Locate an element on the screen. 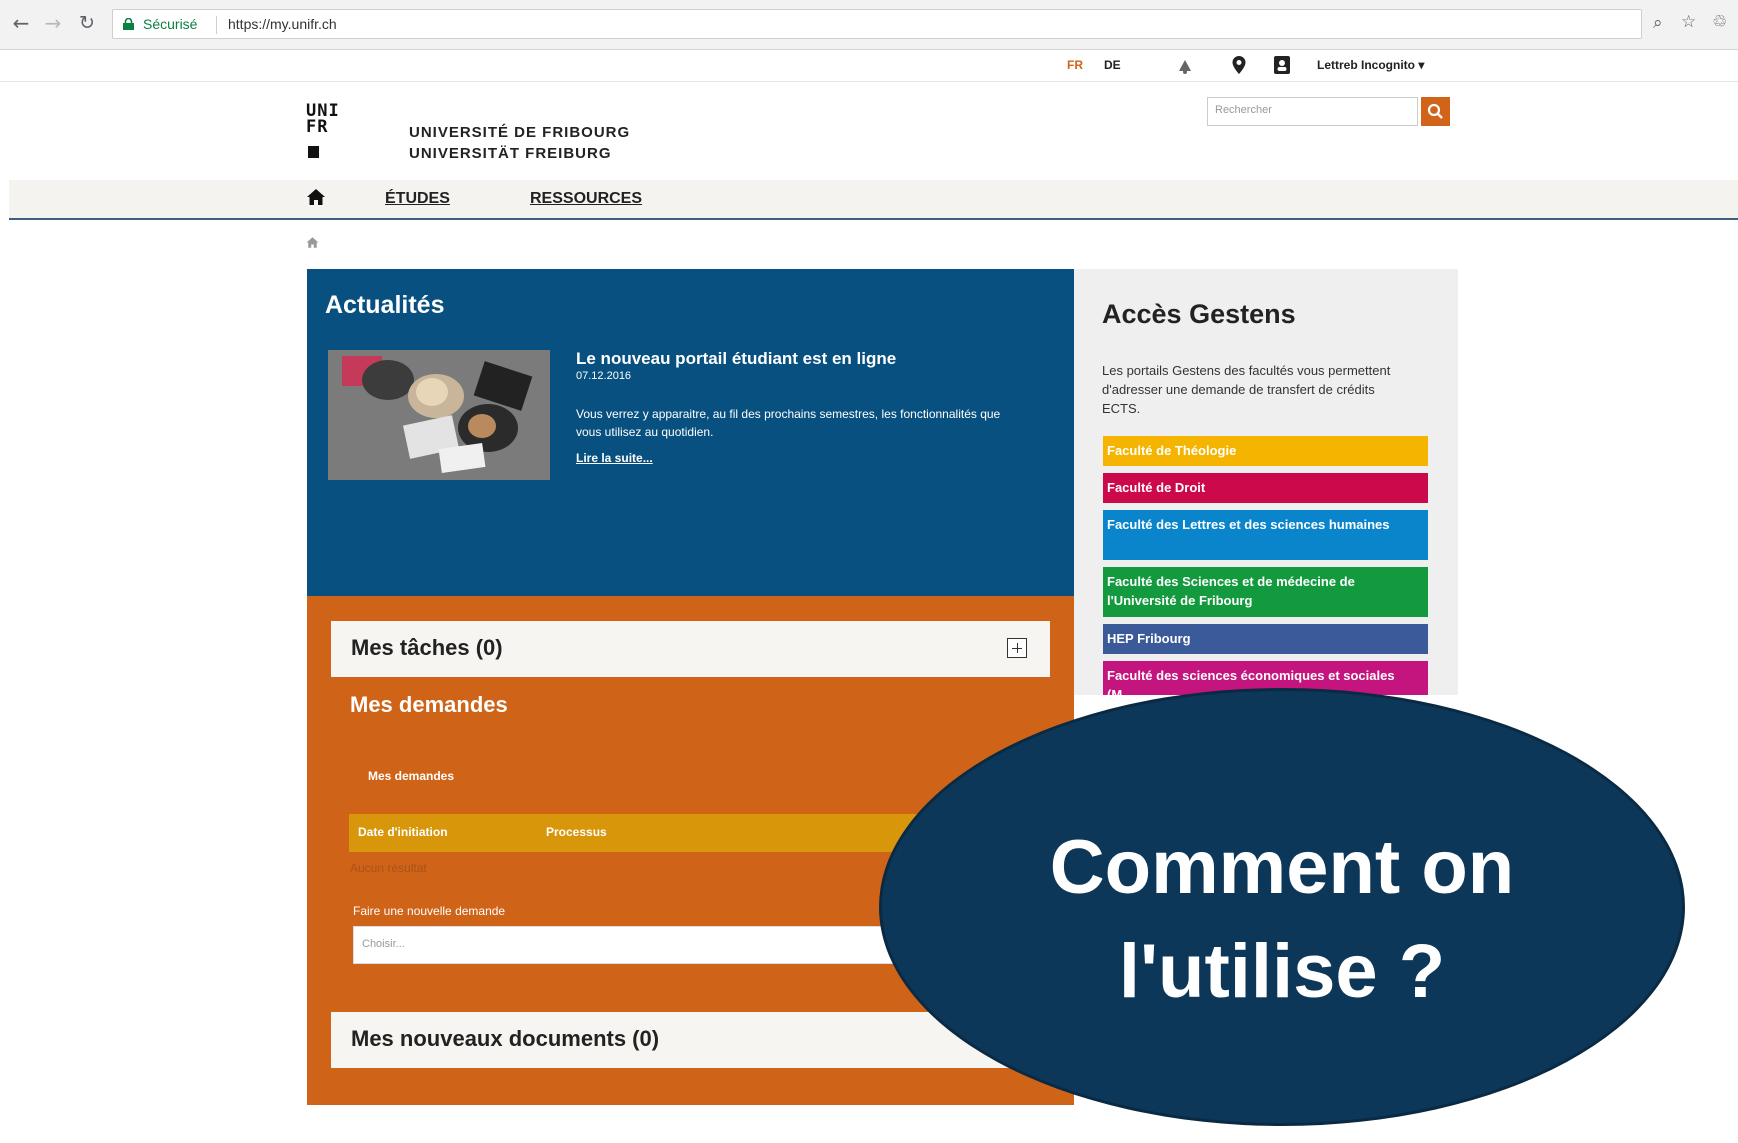 Image resolution: width=1738 pixels, height=1143 pixels. no-result-text: Aucun résultat is located at coordinates (388, 868).